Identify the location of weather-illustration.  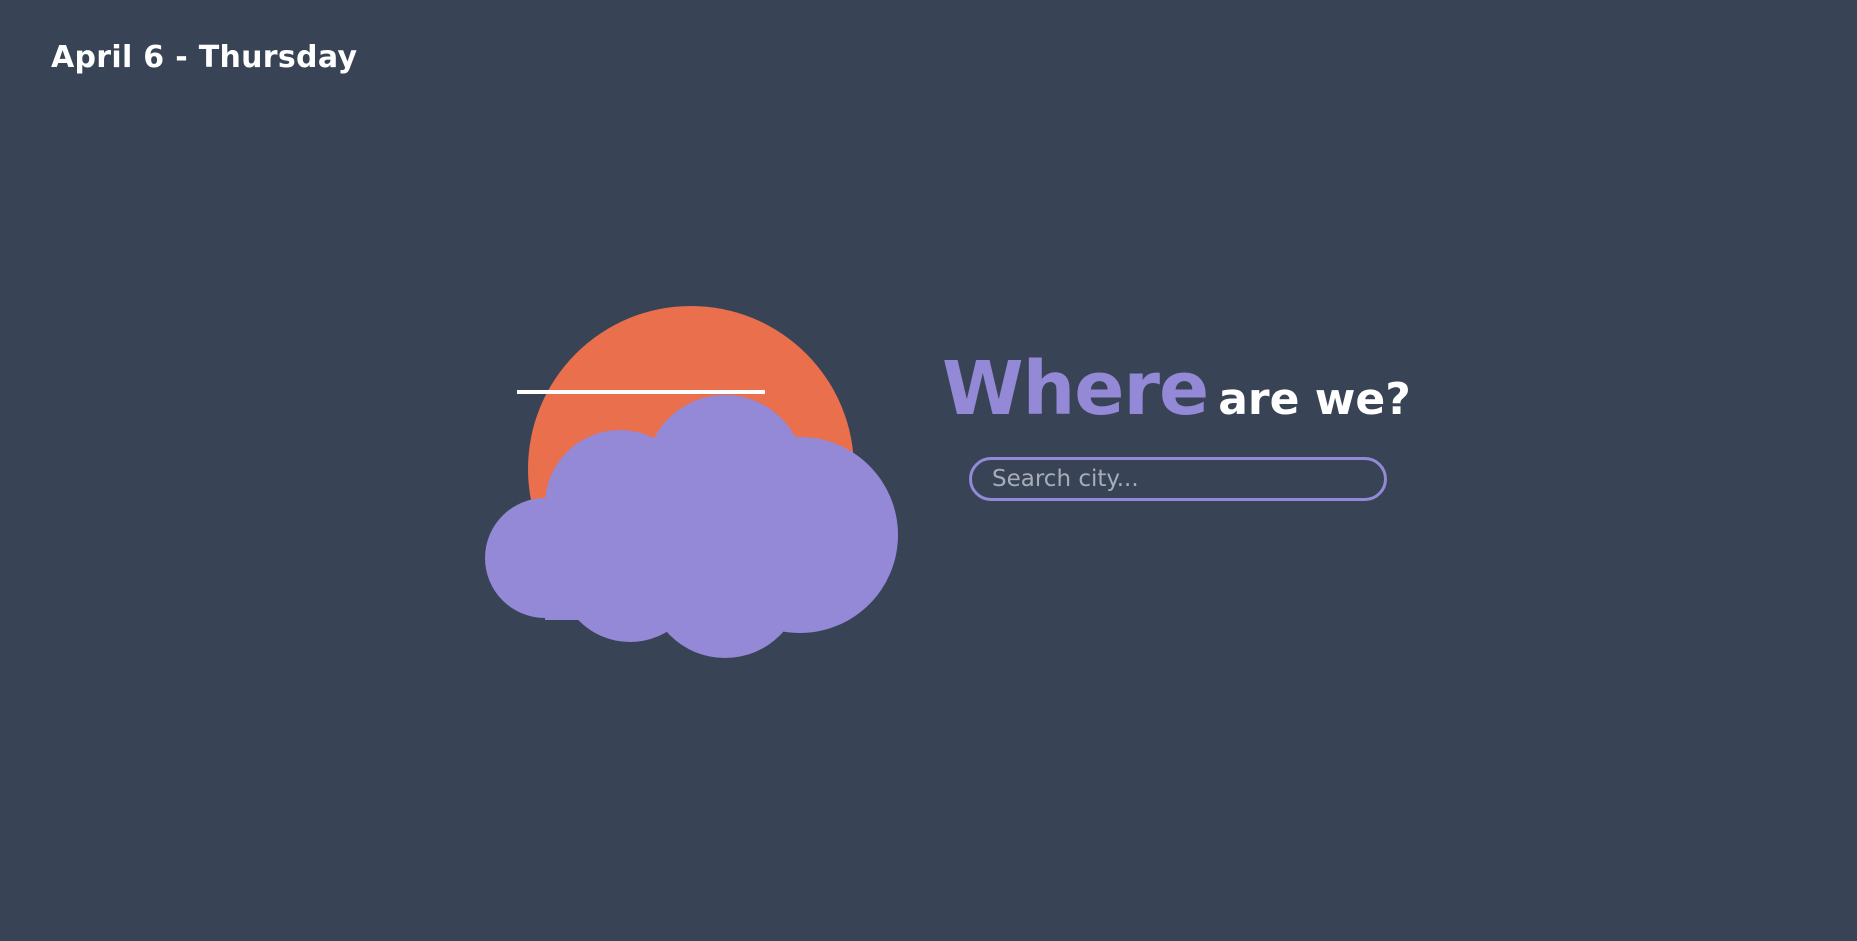
(690, 485).